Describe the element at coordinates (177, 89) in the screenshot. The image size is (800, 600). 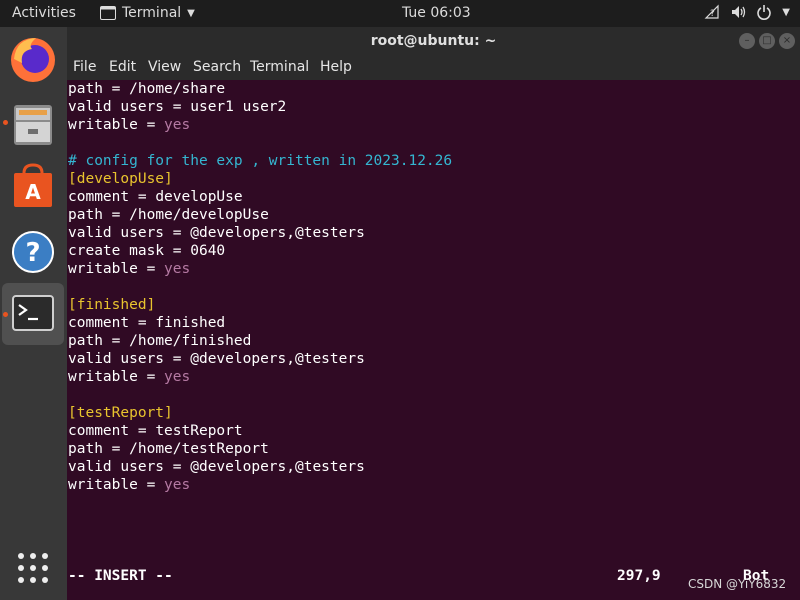
I see `config-value: /home/share` at that location.